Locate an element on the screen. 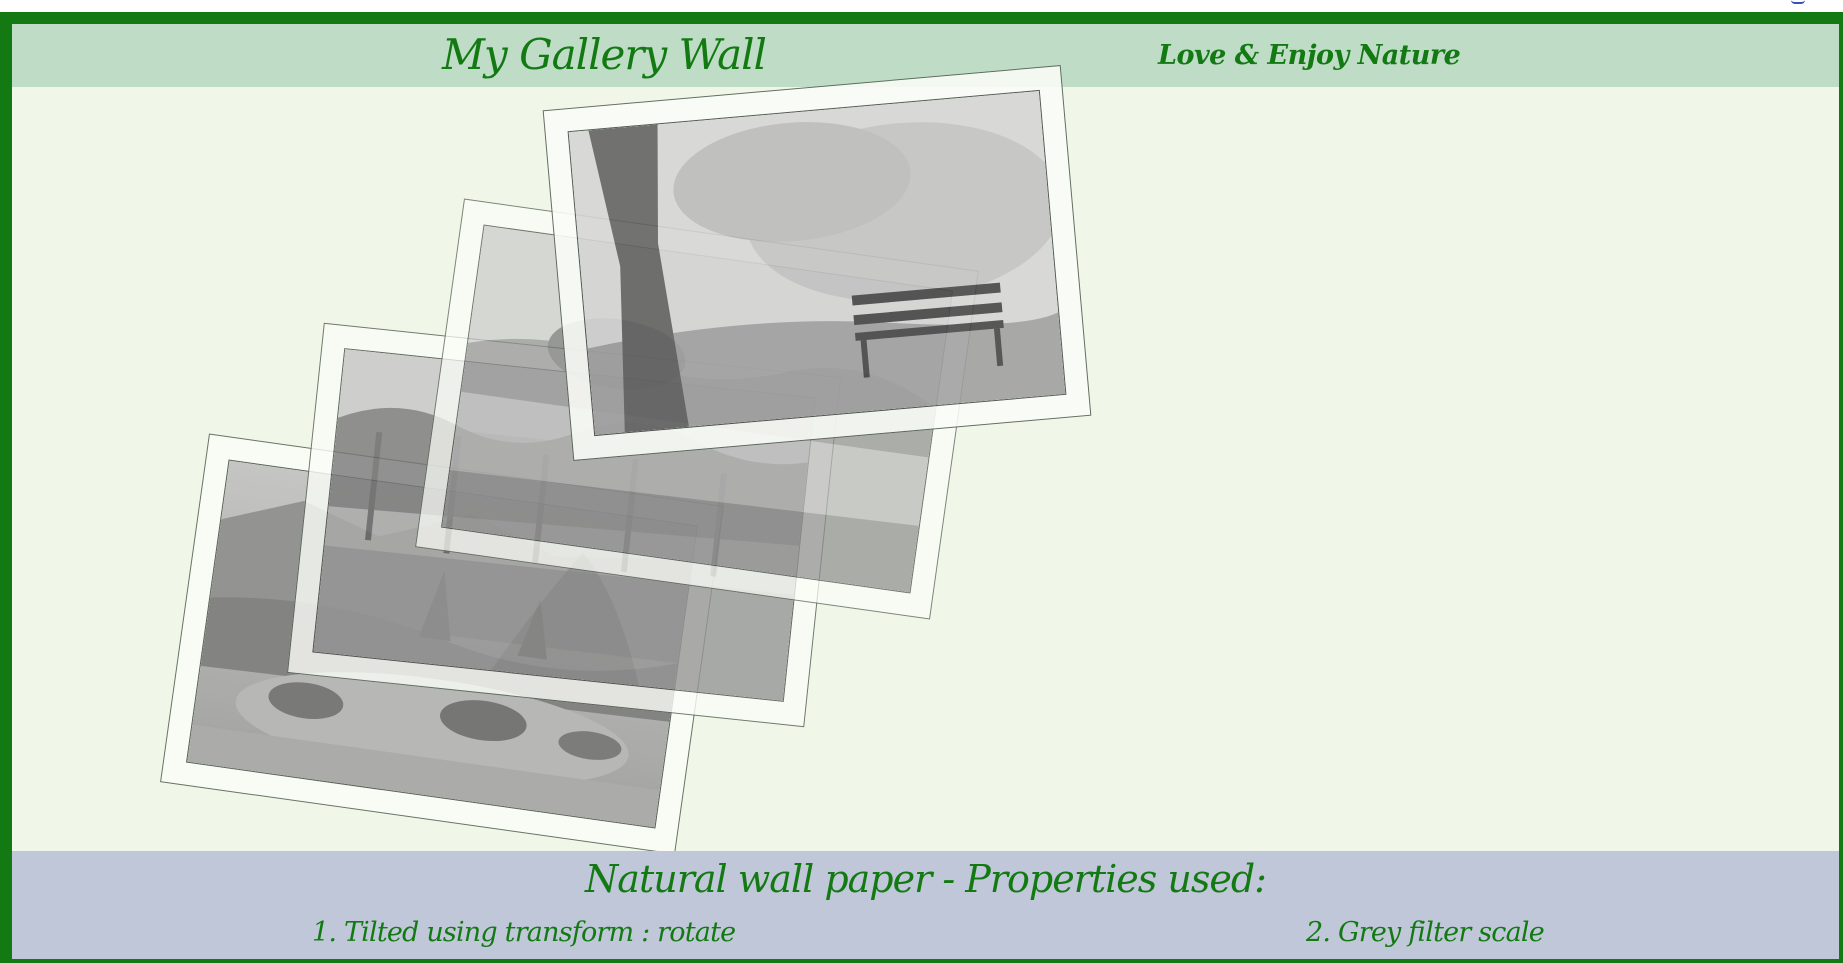 The image size is (1843, 963). photo-image is located at coordinates (817, 263).